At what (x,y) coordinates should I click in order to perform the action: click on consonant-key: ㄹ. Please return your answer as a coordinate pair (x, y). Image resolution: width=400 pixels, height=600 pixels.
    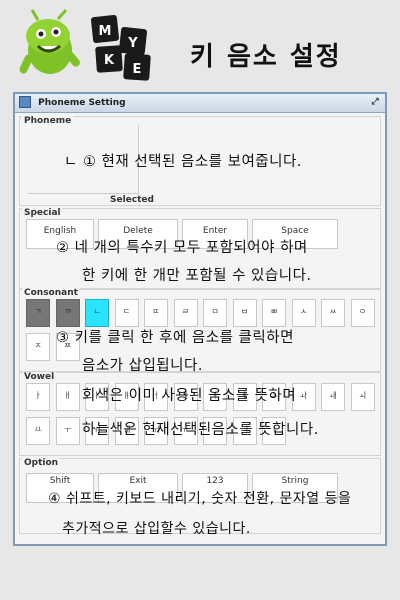
    Looking at the image, I should click on (185, 313).